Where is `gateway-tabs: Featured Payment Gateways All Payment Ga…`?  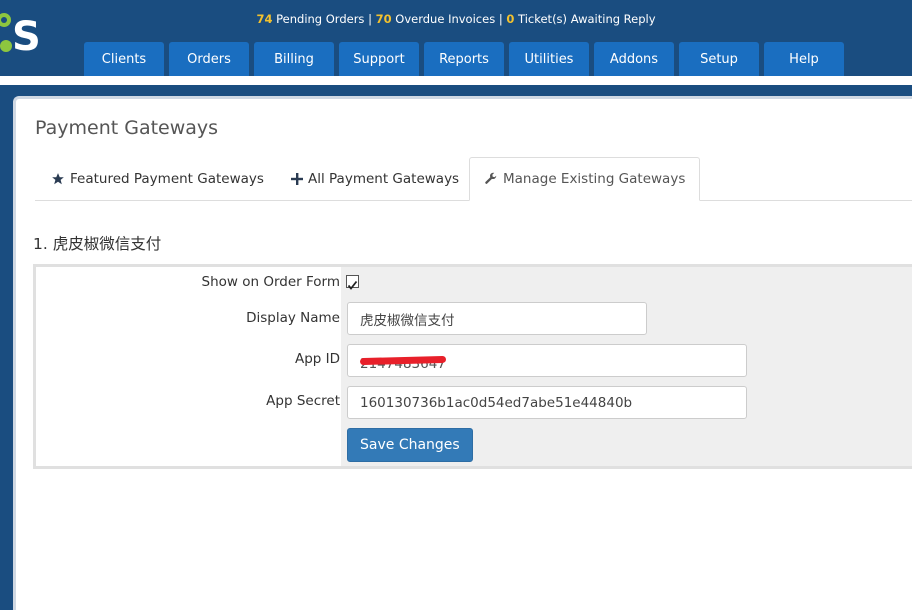
gateway-tabs: Featured Payment Gateways All Payment Ga… is located at coordinates (473, 179).